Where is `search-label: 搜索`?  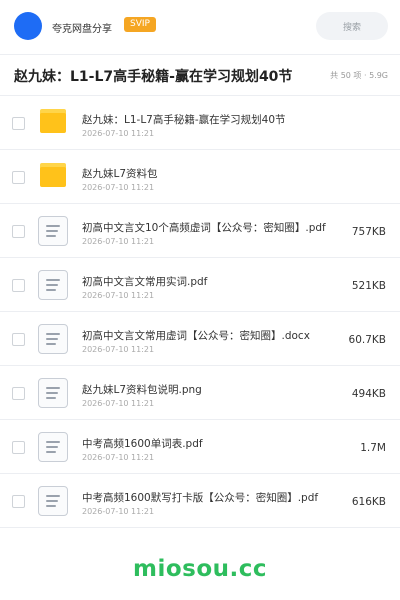
search-label: 搜索 is located at coordinates (351, 27).